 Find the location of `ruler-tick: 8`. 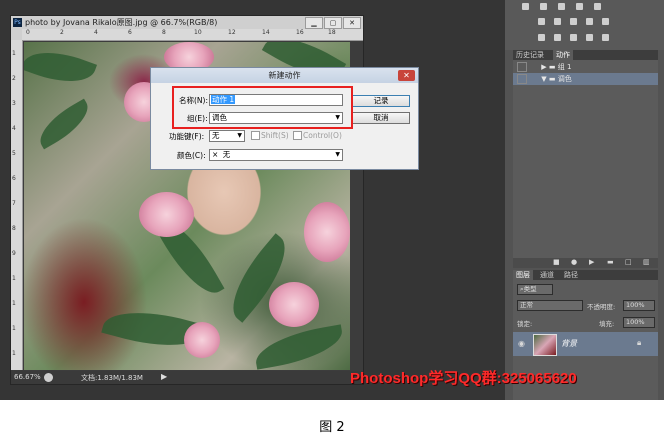

ruler-tick: 8 is located at coordinates (14, 228).